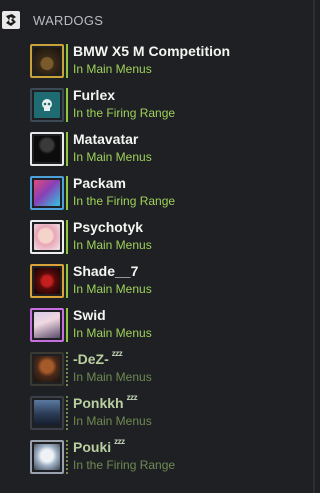 The width and height of the screenshot is (320, 493). I want to click on friend-row: Ponkkh zzz In Main Menus, so click(170, 413).